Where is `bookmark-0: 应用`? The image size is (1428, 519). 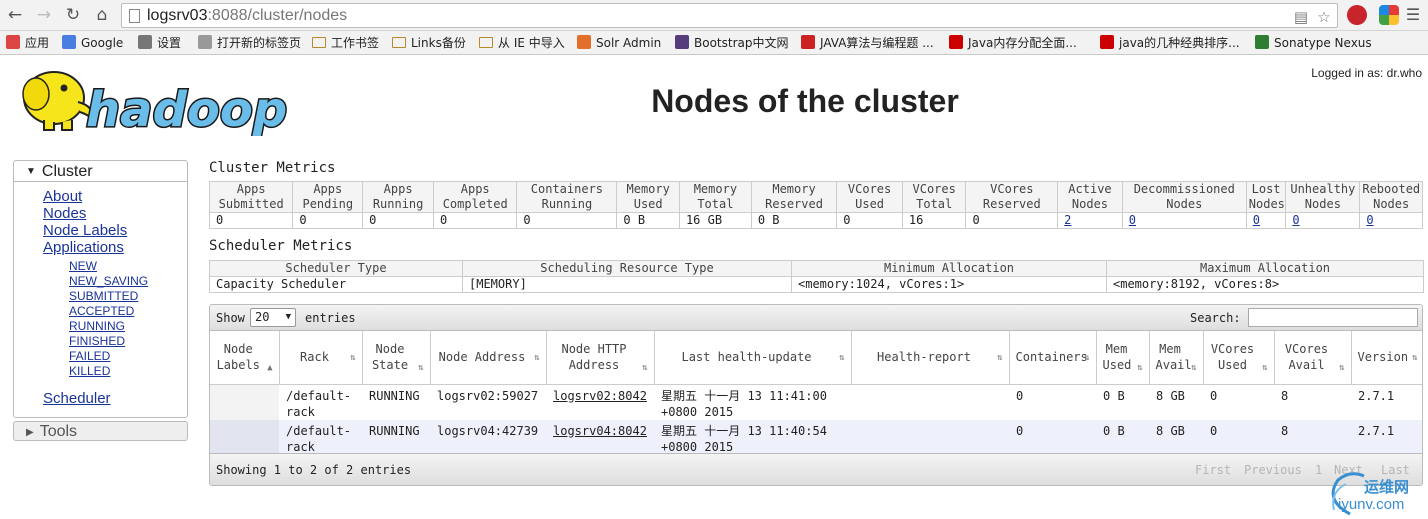 bookmark-0: 应用 is located at coordinates (27, 43).